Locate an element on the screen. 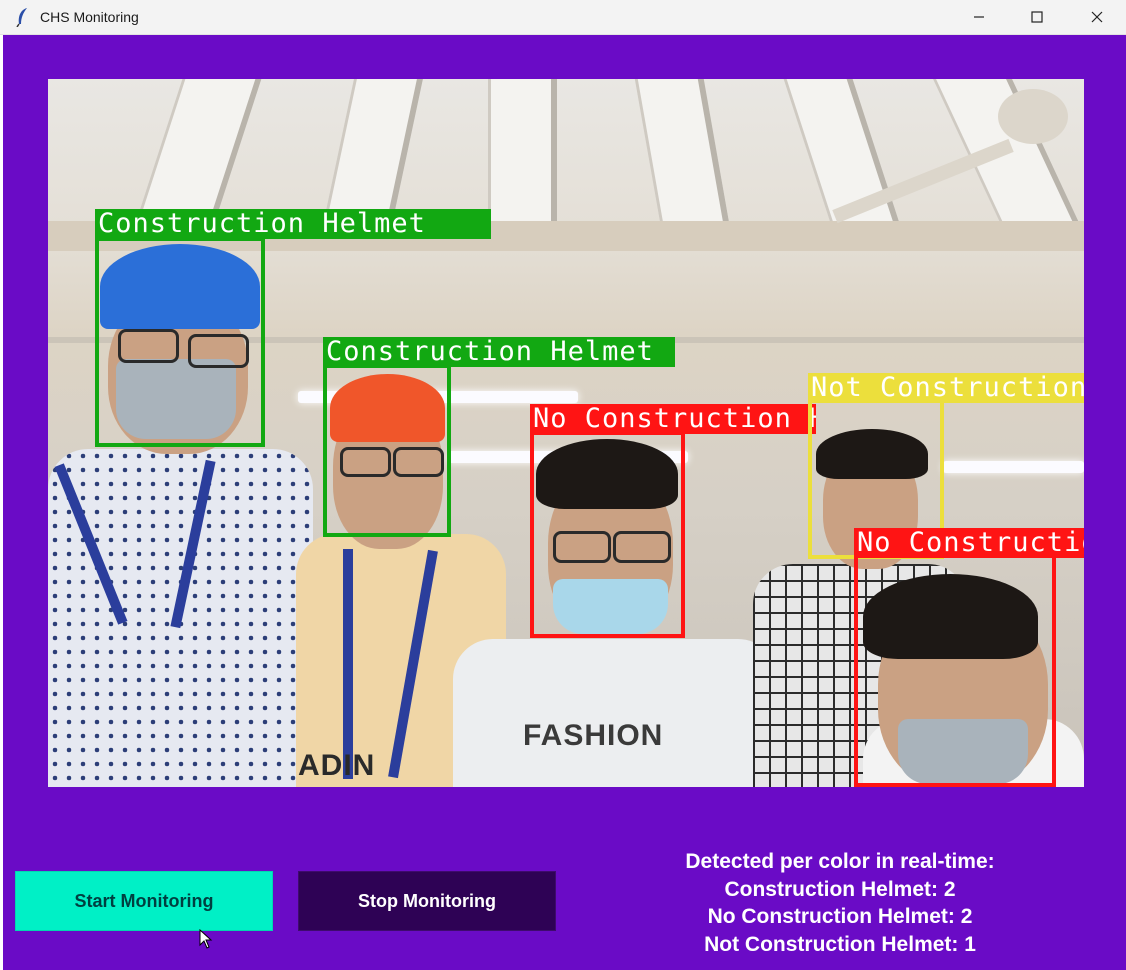 Image resolution: width=1126 pixels, height=970 pixels. stats-construction-helmet: Construction Helmet: 2 is located at coordinates (840, 889).